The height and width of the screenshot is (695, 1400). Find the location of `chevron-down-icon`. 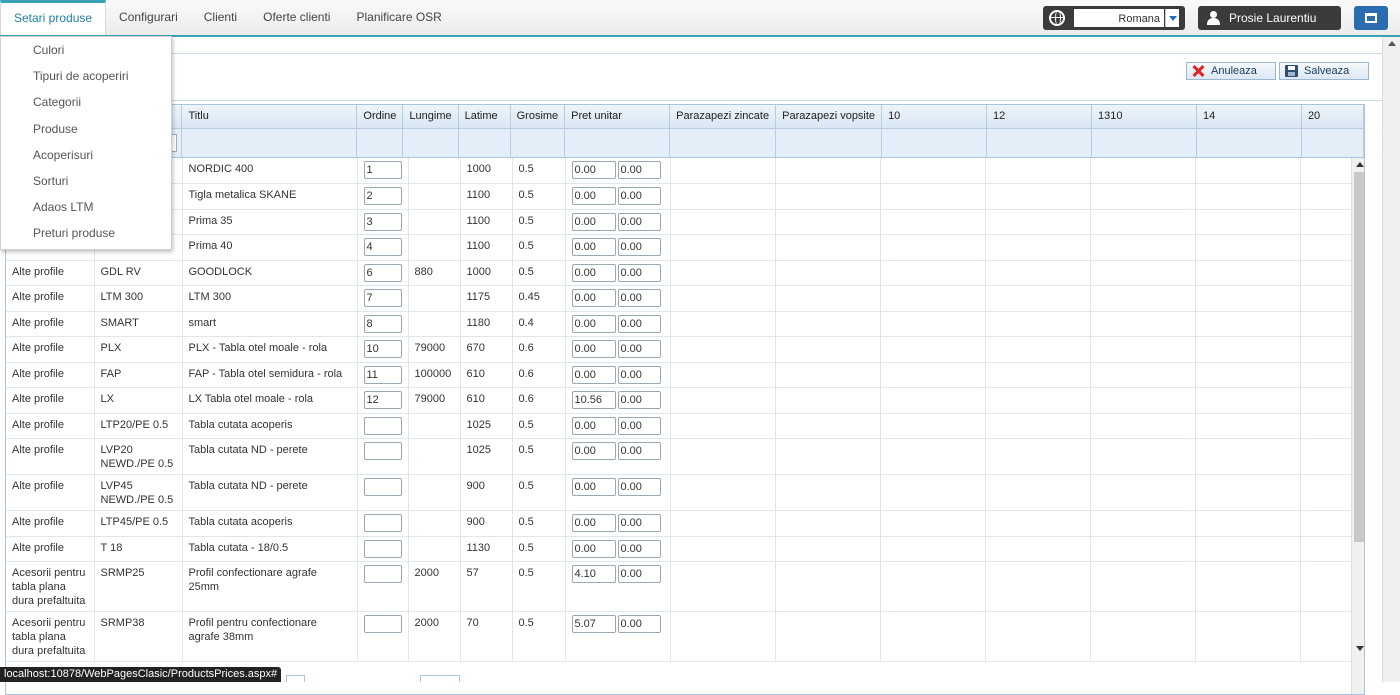

chevron-down-icon is located at coordinates (1172, 18).